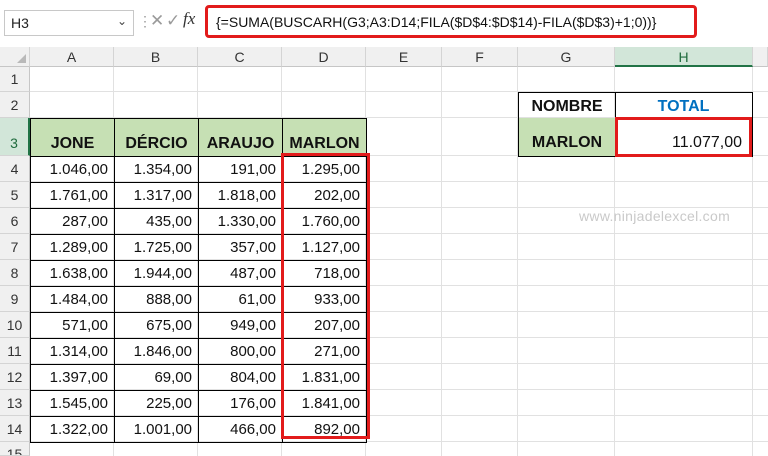 The height and width of the screenshot is (456, 768). What do you see at coordinates (157, 21) in the screenshot?
I see `cancel-icon: ✕` at bounding box center [157, 21].